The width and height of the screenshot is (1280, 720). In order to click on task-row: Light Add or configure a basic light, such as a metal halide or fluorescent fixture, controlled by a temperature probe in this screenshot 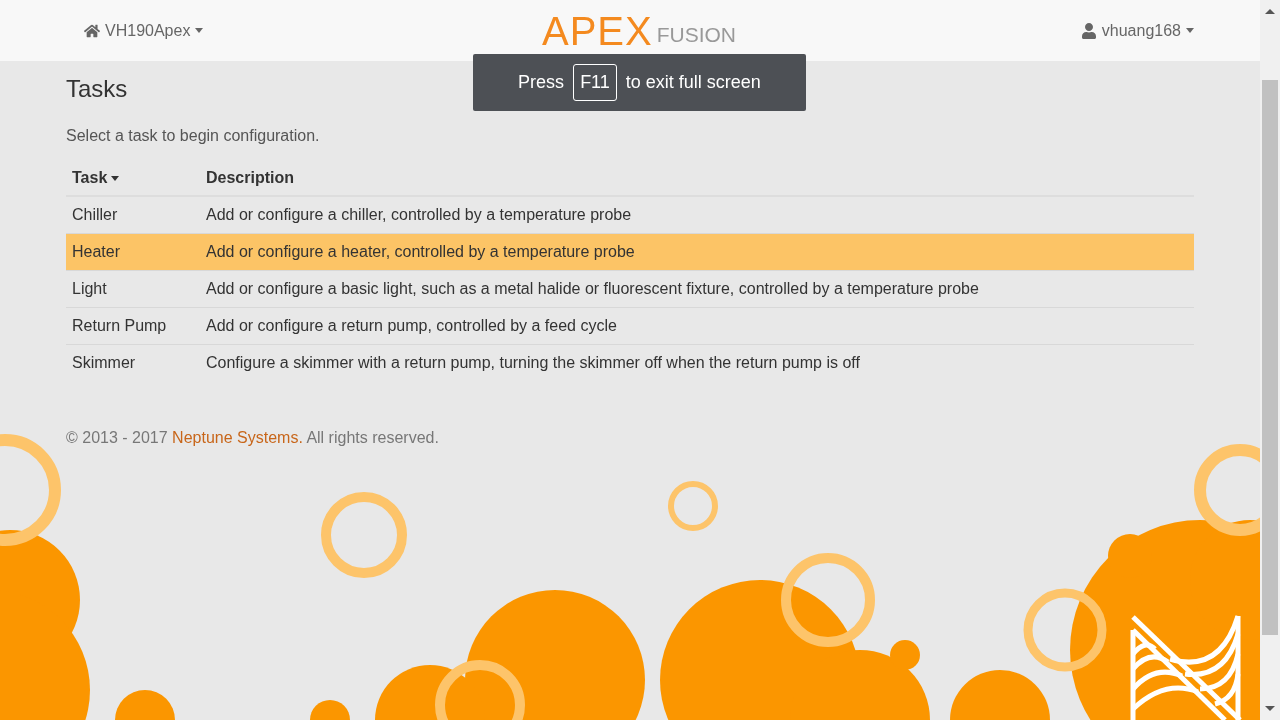, I will do `click(630, 289)`.